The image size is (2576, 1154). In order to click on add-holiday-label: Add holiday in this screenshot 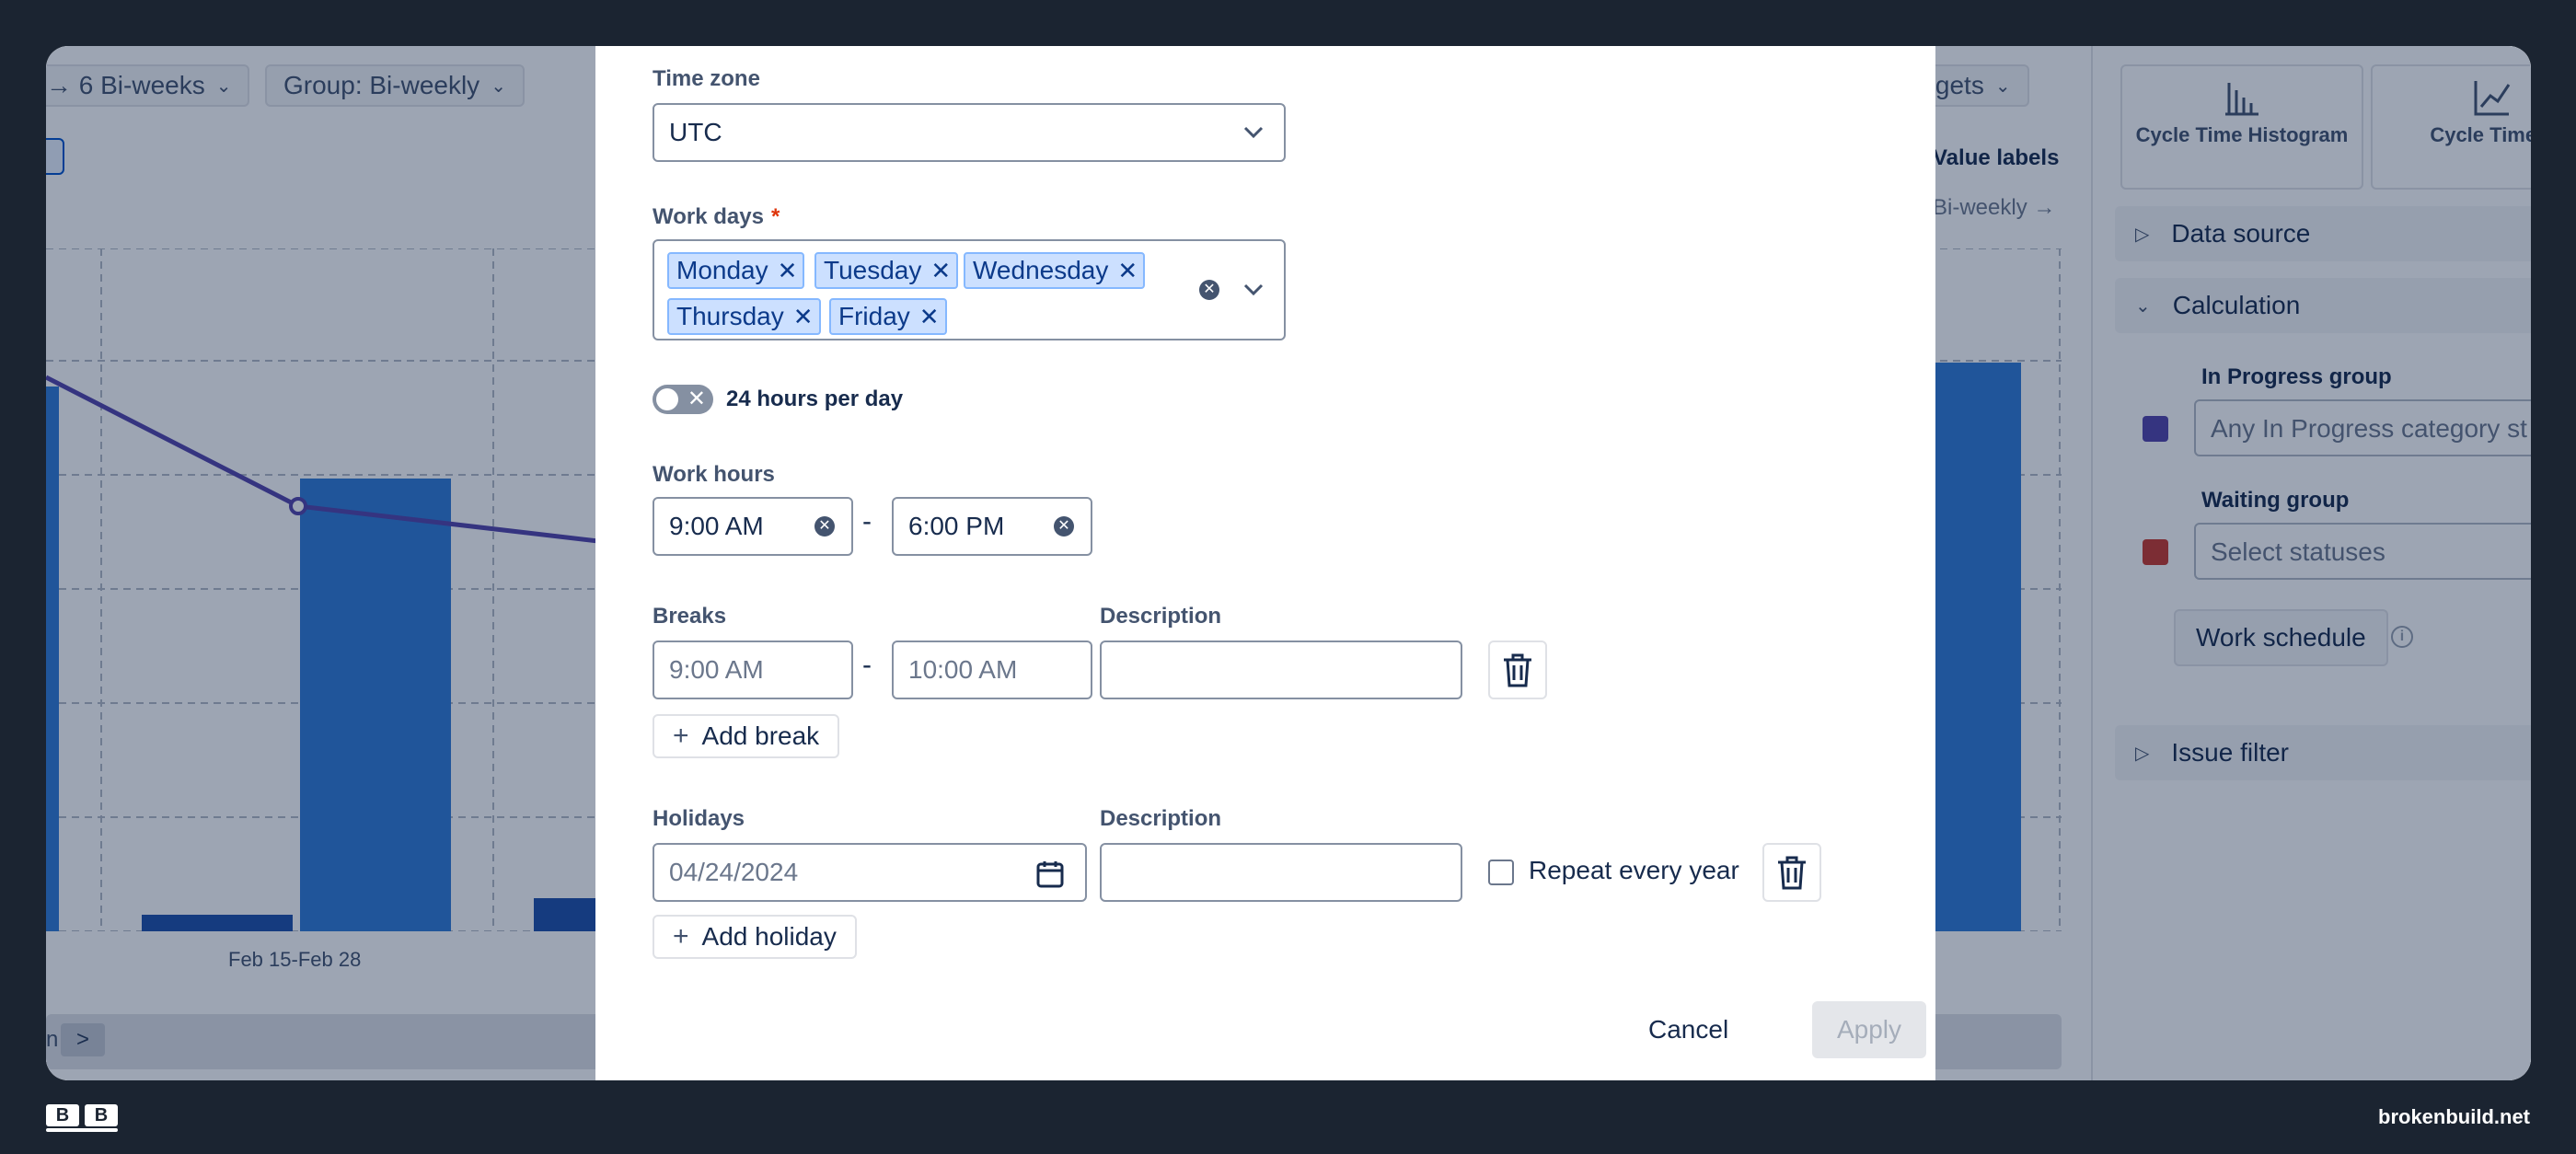, I will do `click(769, 936)`.